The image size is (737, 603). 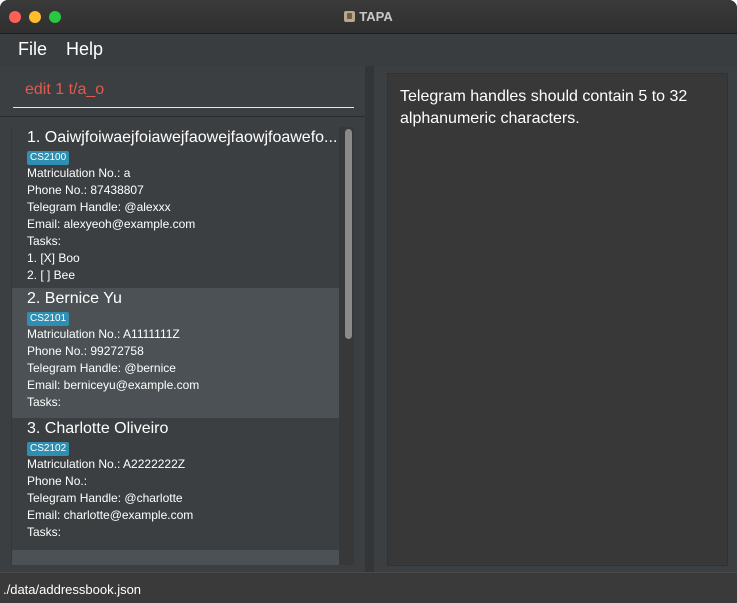 I want to click on phone-number: Phone No.:, so click(x=57, y=481).